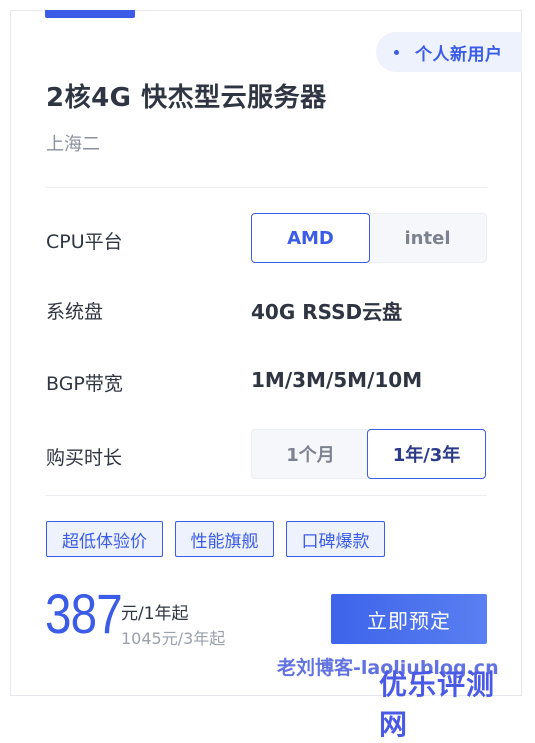  I want to click on cpu-option-amd: AMD, so click(310, 238).